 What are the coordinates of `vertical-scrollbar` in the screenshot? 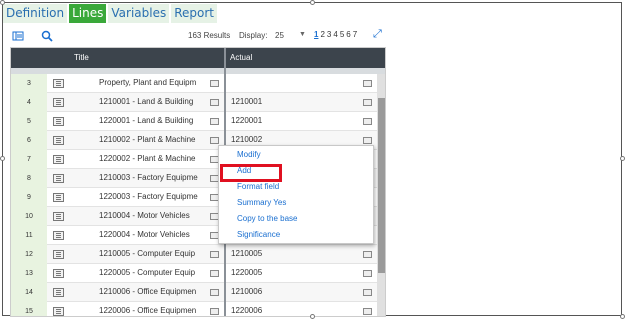 It's located at (381, 195).